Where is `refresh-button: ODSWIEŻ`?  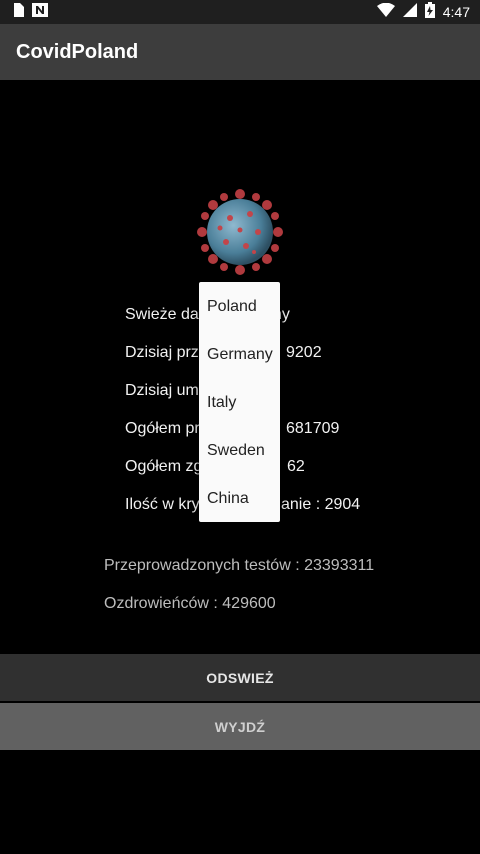 refresh-button: ODSWIEŻ is located at coordinates (240, 677).